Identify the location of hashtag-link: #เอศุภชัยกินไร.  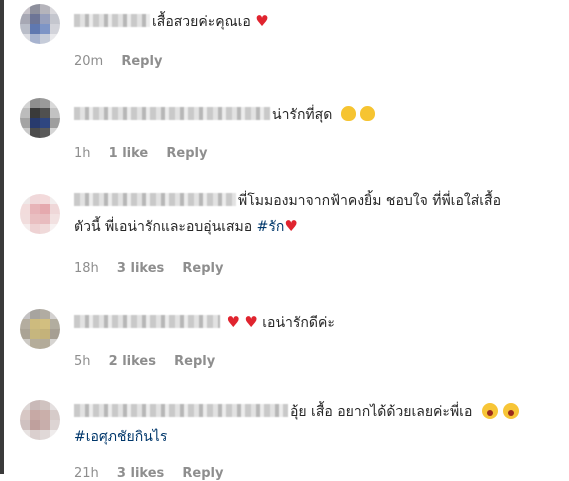
(120, 437).